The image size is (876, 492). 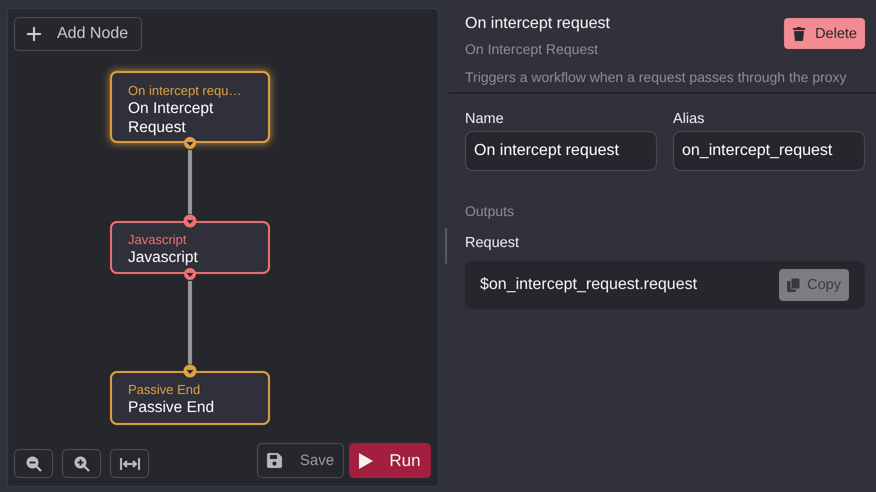 I want to click on section-heading: Outputs, so click(x=490, y=211).